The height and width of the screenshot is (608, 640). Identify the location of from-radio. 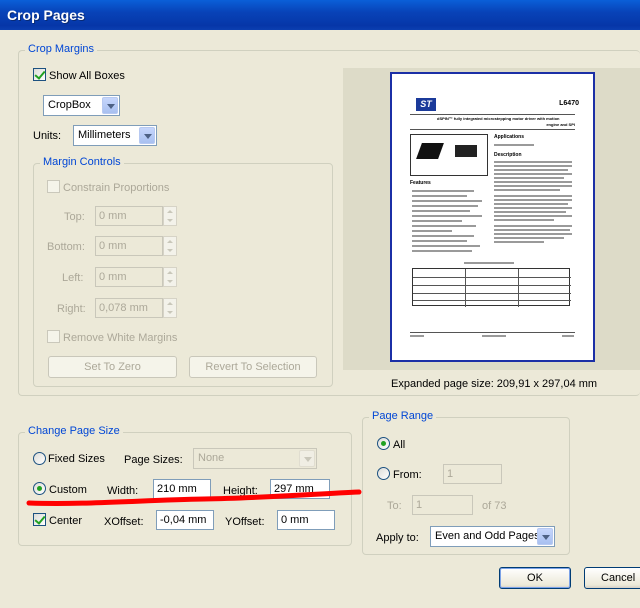
(383, 473).